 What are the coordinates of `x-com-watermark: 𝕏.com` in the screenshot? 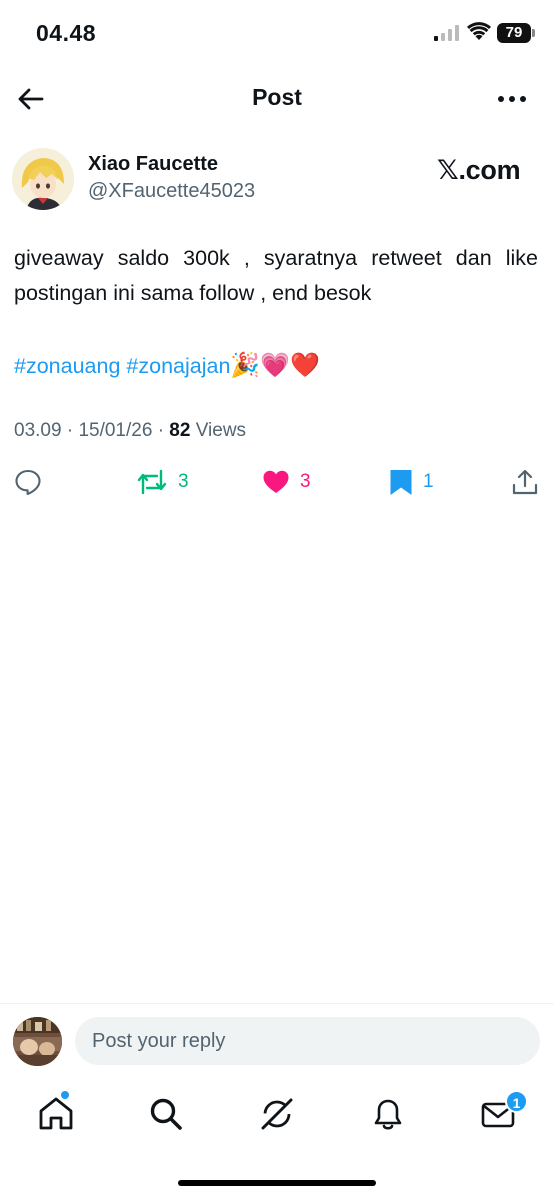 It's located at (479, 170).